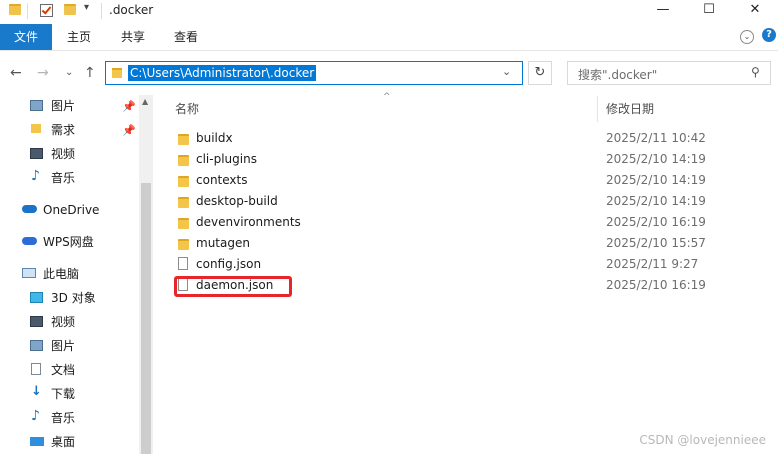  What do you see at coordinates (37, 441) in the screenshot?
I see `desktop-icon` at bounding box center [37, 441].